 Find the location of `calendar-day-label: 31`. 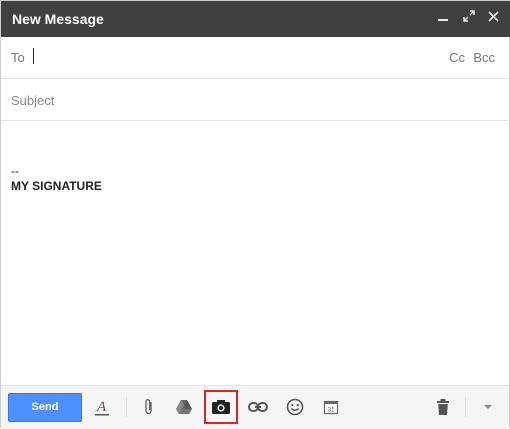

calendar-day-label: 31 is located at coordinates (331, 410).